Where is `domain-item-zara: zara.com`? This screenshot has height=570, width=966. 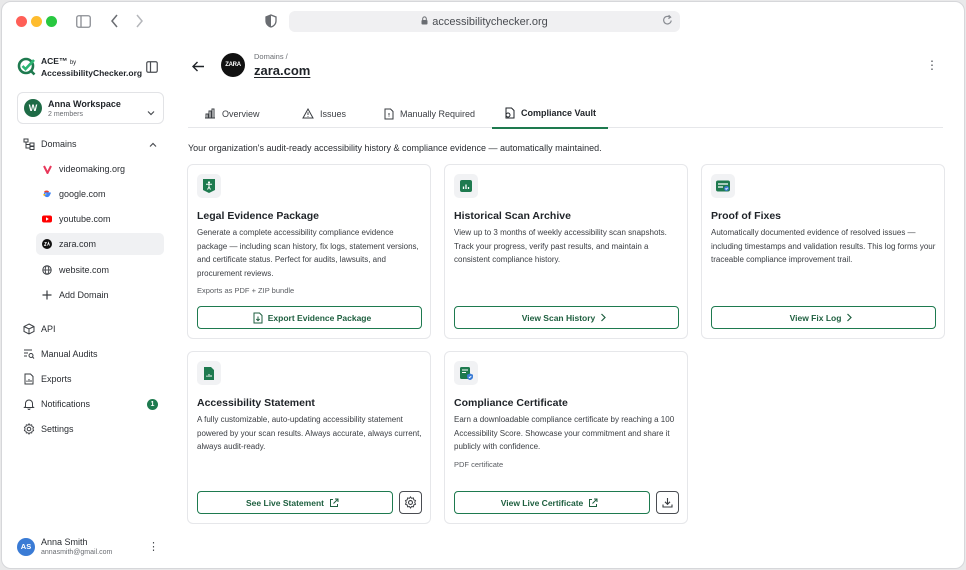 domain-item-zara: zara.com is located at coordinates (100, 244).